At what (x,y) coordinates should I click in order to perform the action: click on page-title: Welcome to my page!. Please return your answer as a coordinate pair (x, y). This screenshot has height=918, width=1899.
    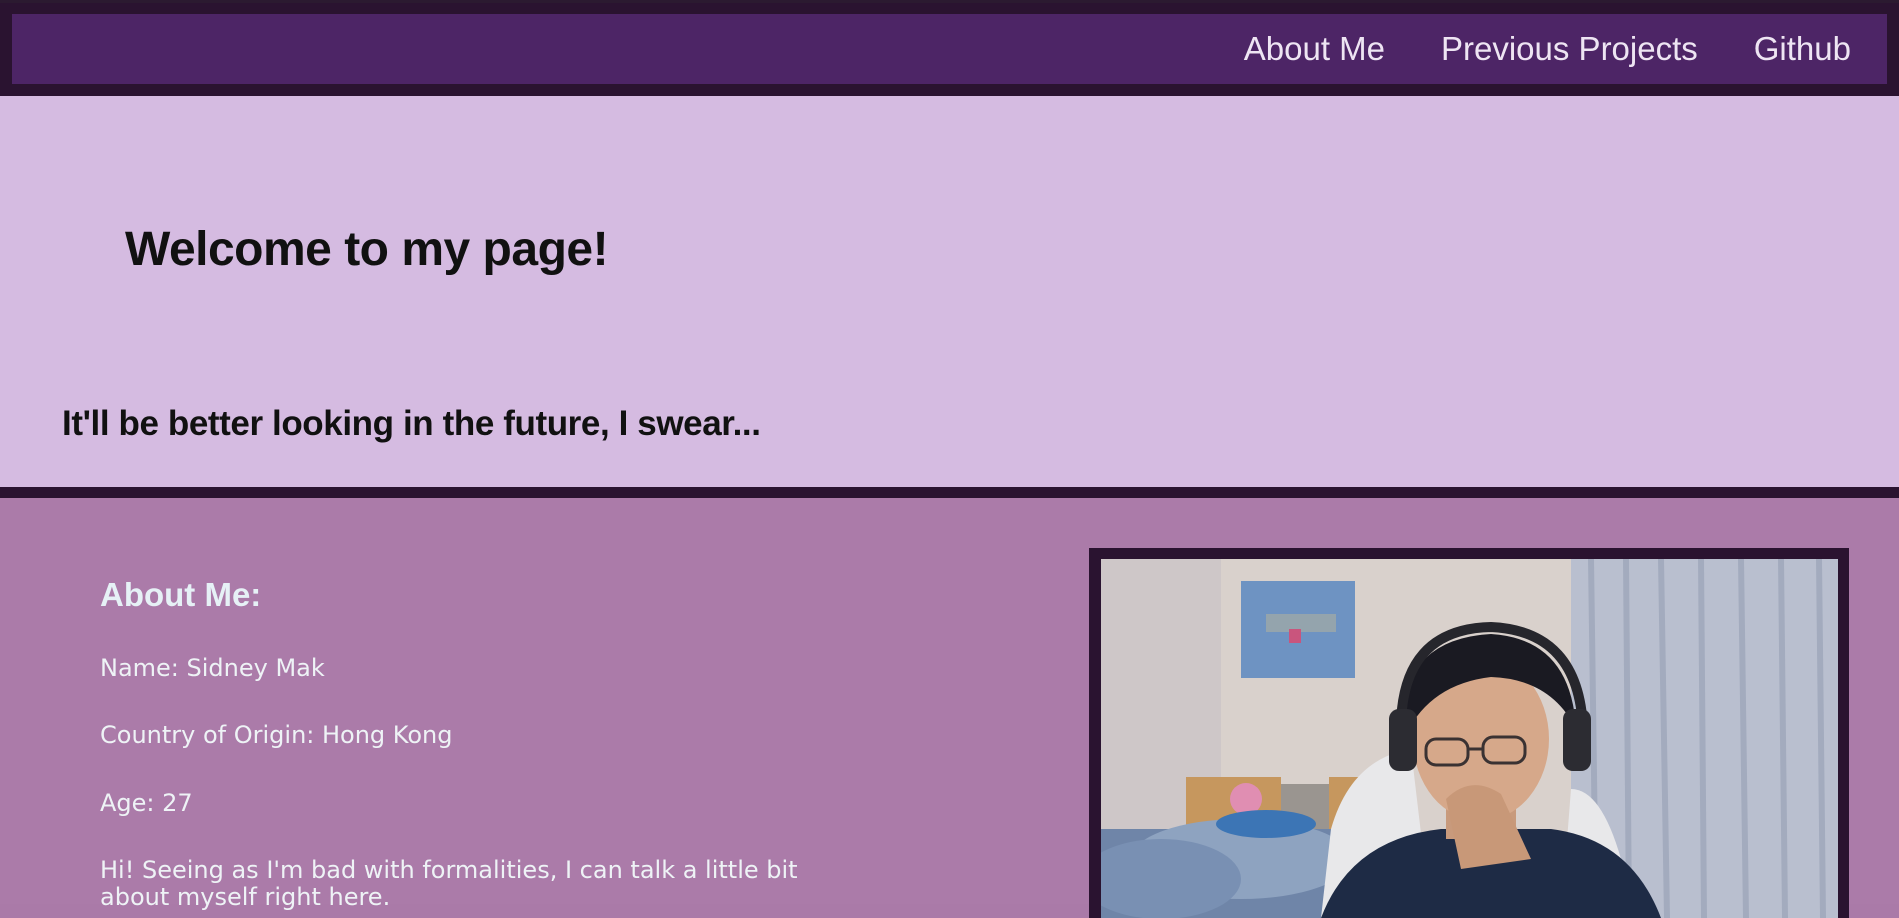
    Looking at the image, I should click on (367, 249).